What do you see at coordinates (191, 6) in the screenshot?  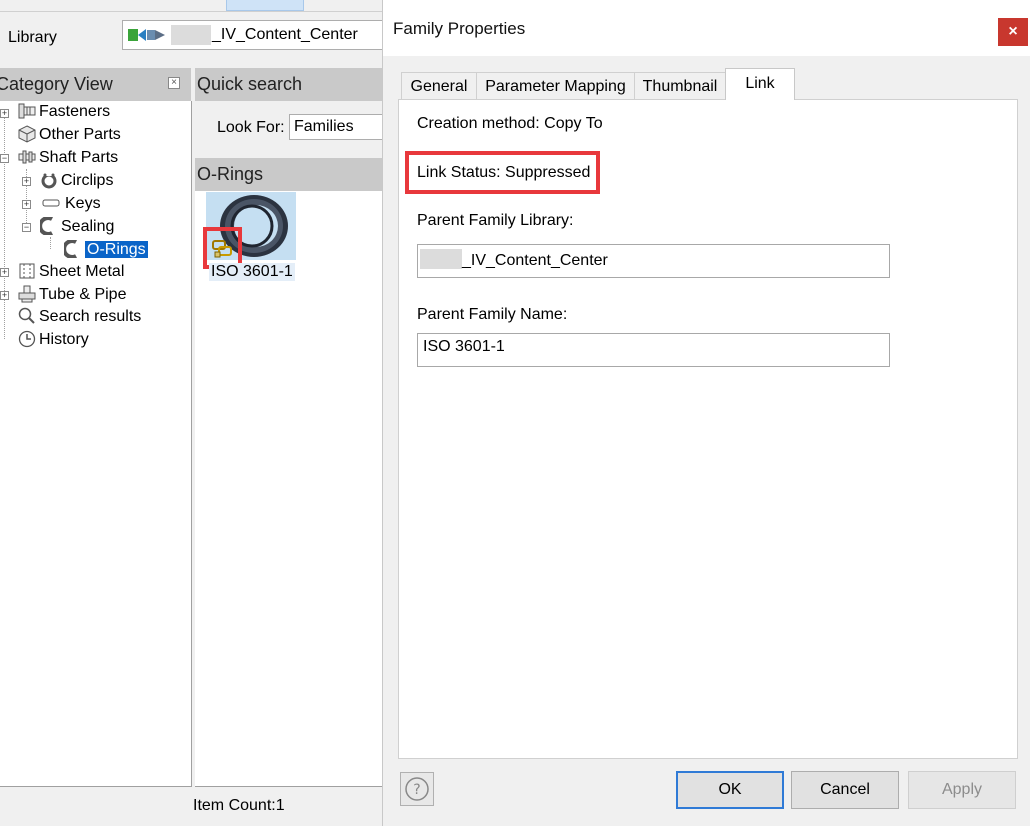 I see `top-toolbar-strip` at bounding box center [191, 6].